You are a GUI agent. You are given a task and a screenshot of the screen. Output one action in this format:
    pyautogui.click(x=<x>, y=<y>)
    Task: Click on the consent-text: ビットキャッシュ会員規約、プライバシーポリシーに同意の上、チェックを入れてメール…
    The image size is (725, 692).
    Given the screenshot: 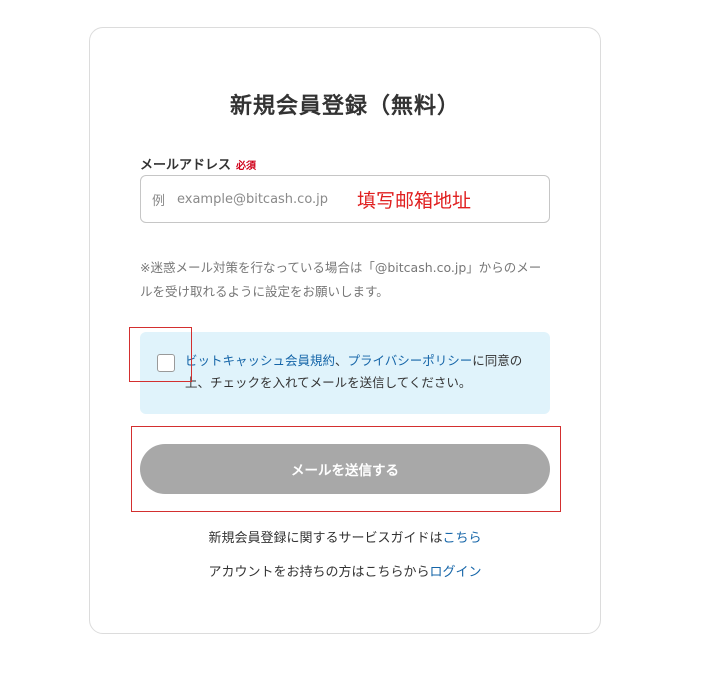 What is the action you would take?
    pyautogui.click(x=362, y=372)
    